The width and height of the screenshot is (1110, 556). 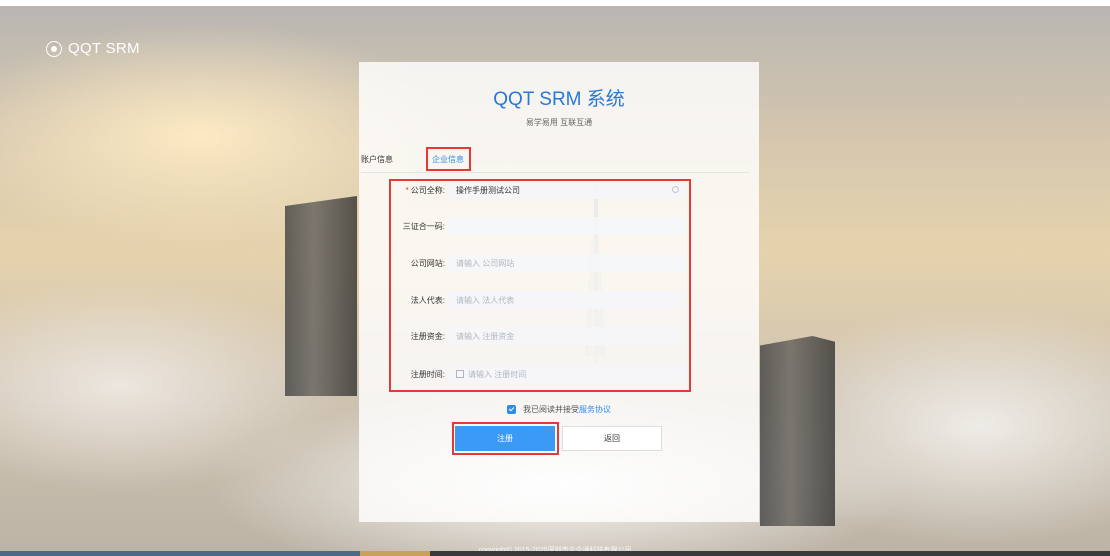 I want to click on credit-code-input, so click(x=567, y=226).